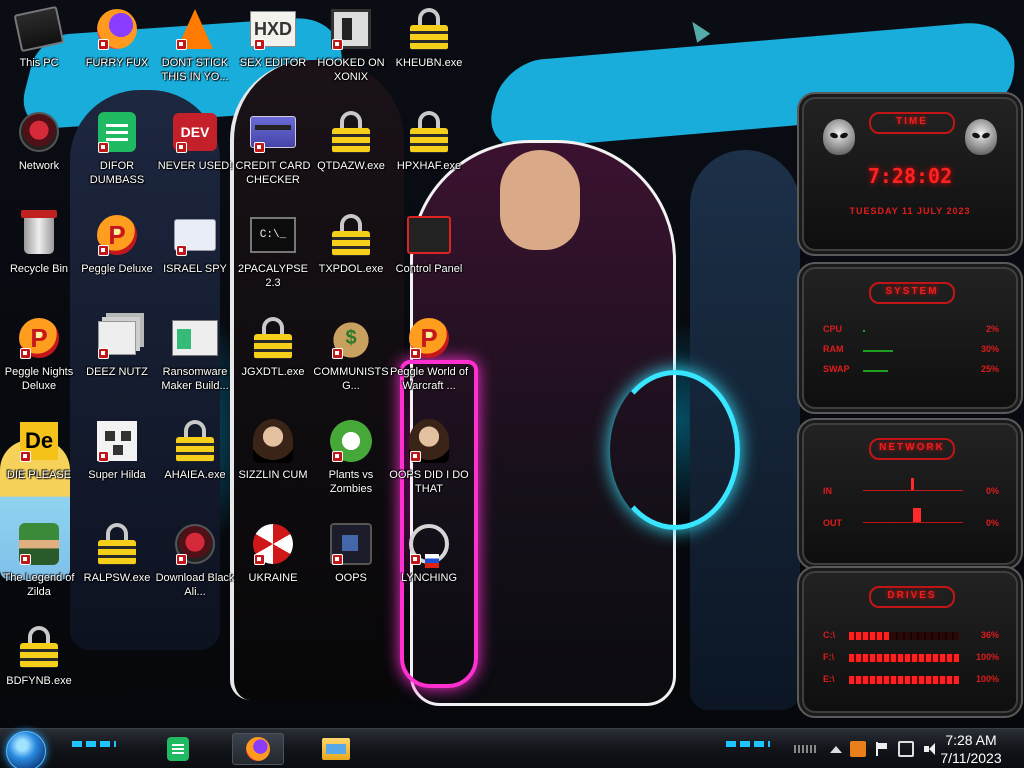  I want to click on desktop-icon: C:\_ 2PACALYPSE 2.3, so click(273, 254).